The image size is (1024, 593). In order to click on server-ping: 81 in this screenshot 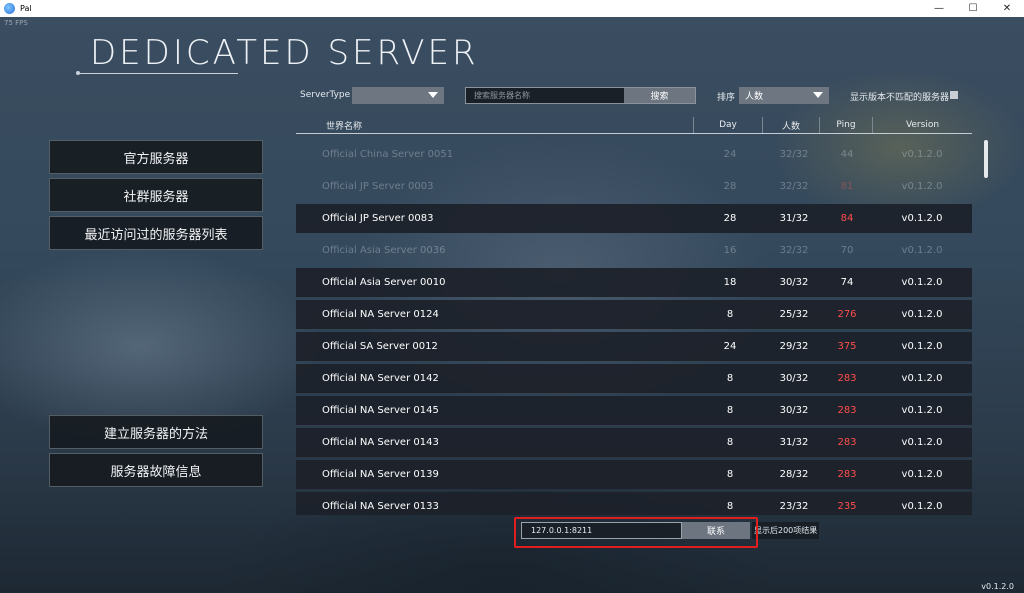, I will do `click(847, 186)`.